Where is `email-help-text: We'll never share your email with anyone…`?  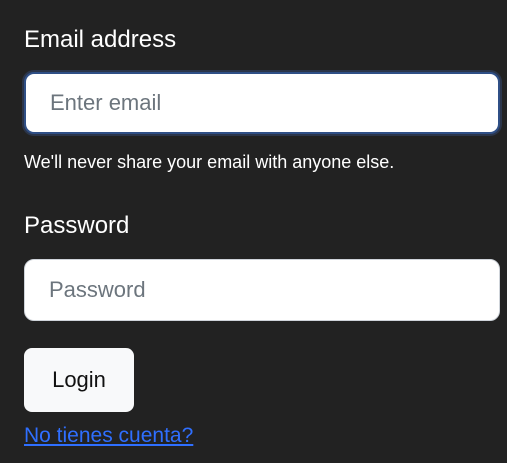
email-help-text: We'll never share your email with anyone… is located at coordinates (209, 162).